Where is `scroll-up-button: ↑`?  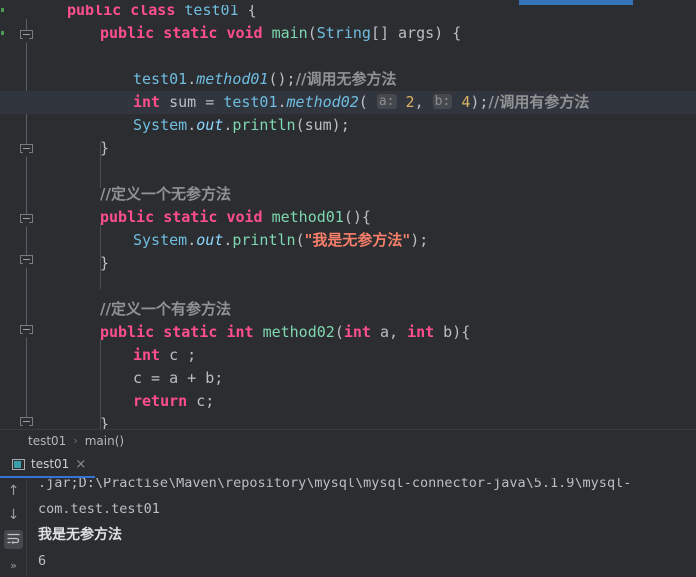 scroll-up-button: ↑ is located at coordinates (13, 491).